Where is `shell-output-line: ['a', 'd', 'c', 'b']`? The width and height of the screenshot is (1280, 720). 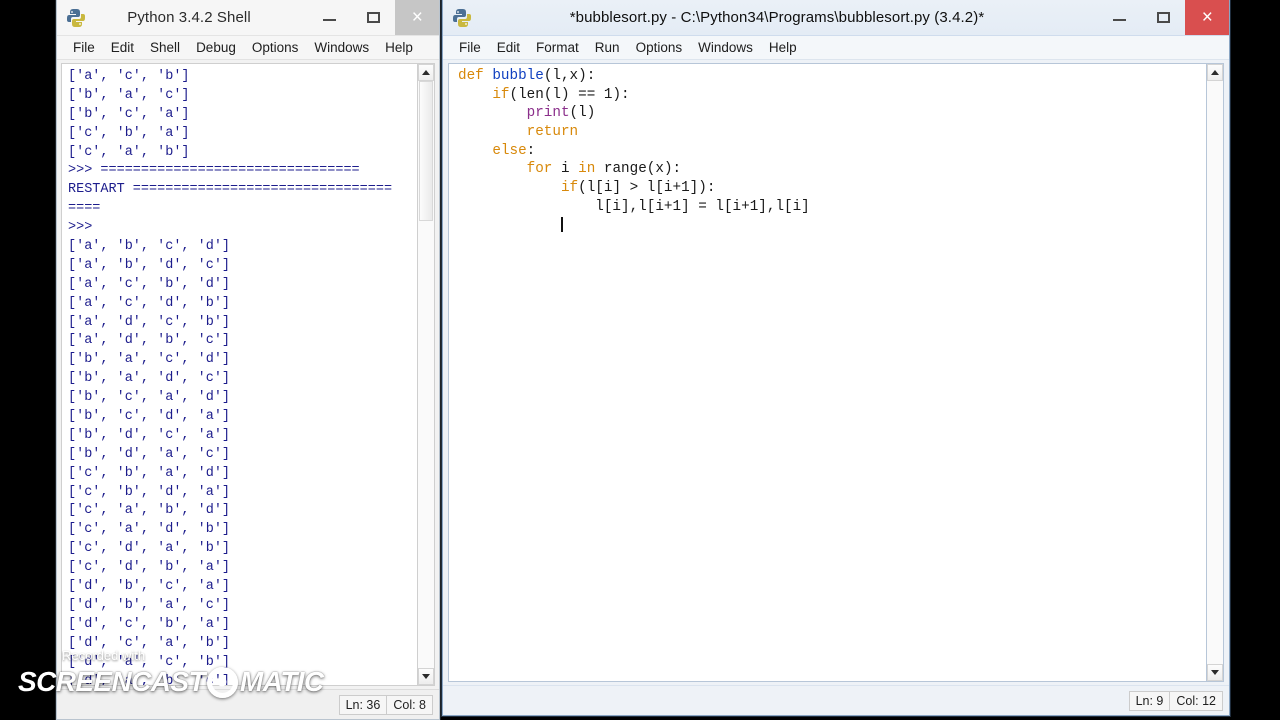
shell-output-line: ['a', 'd', 'c', 'b'] is located at coordinates (149, 322).